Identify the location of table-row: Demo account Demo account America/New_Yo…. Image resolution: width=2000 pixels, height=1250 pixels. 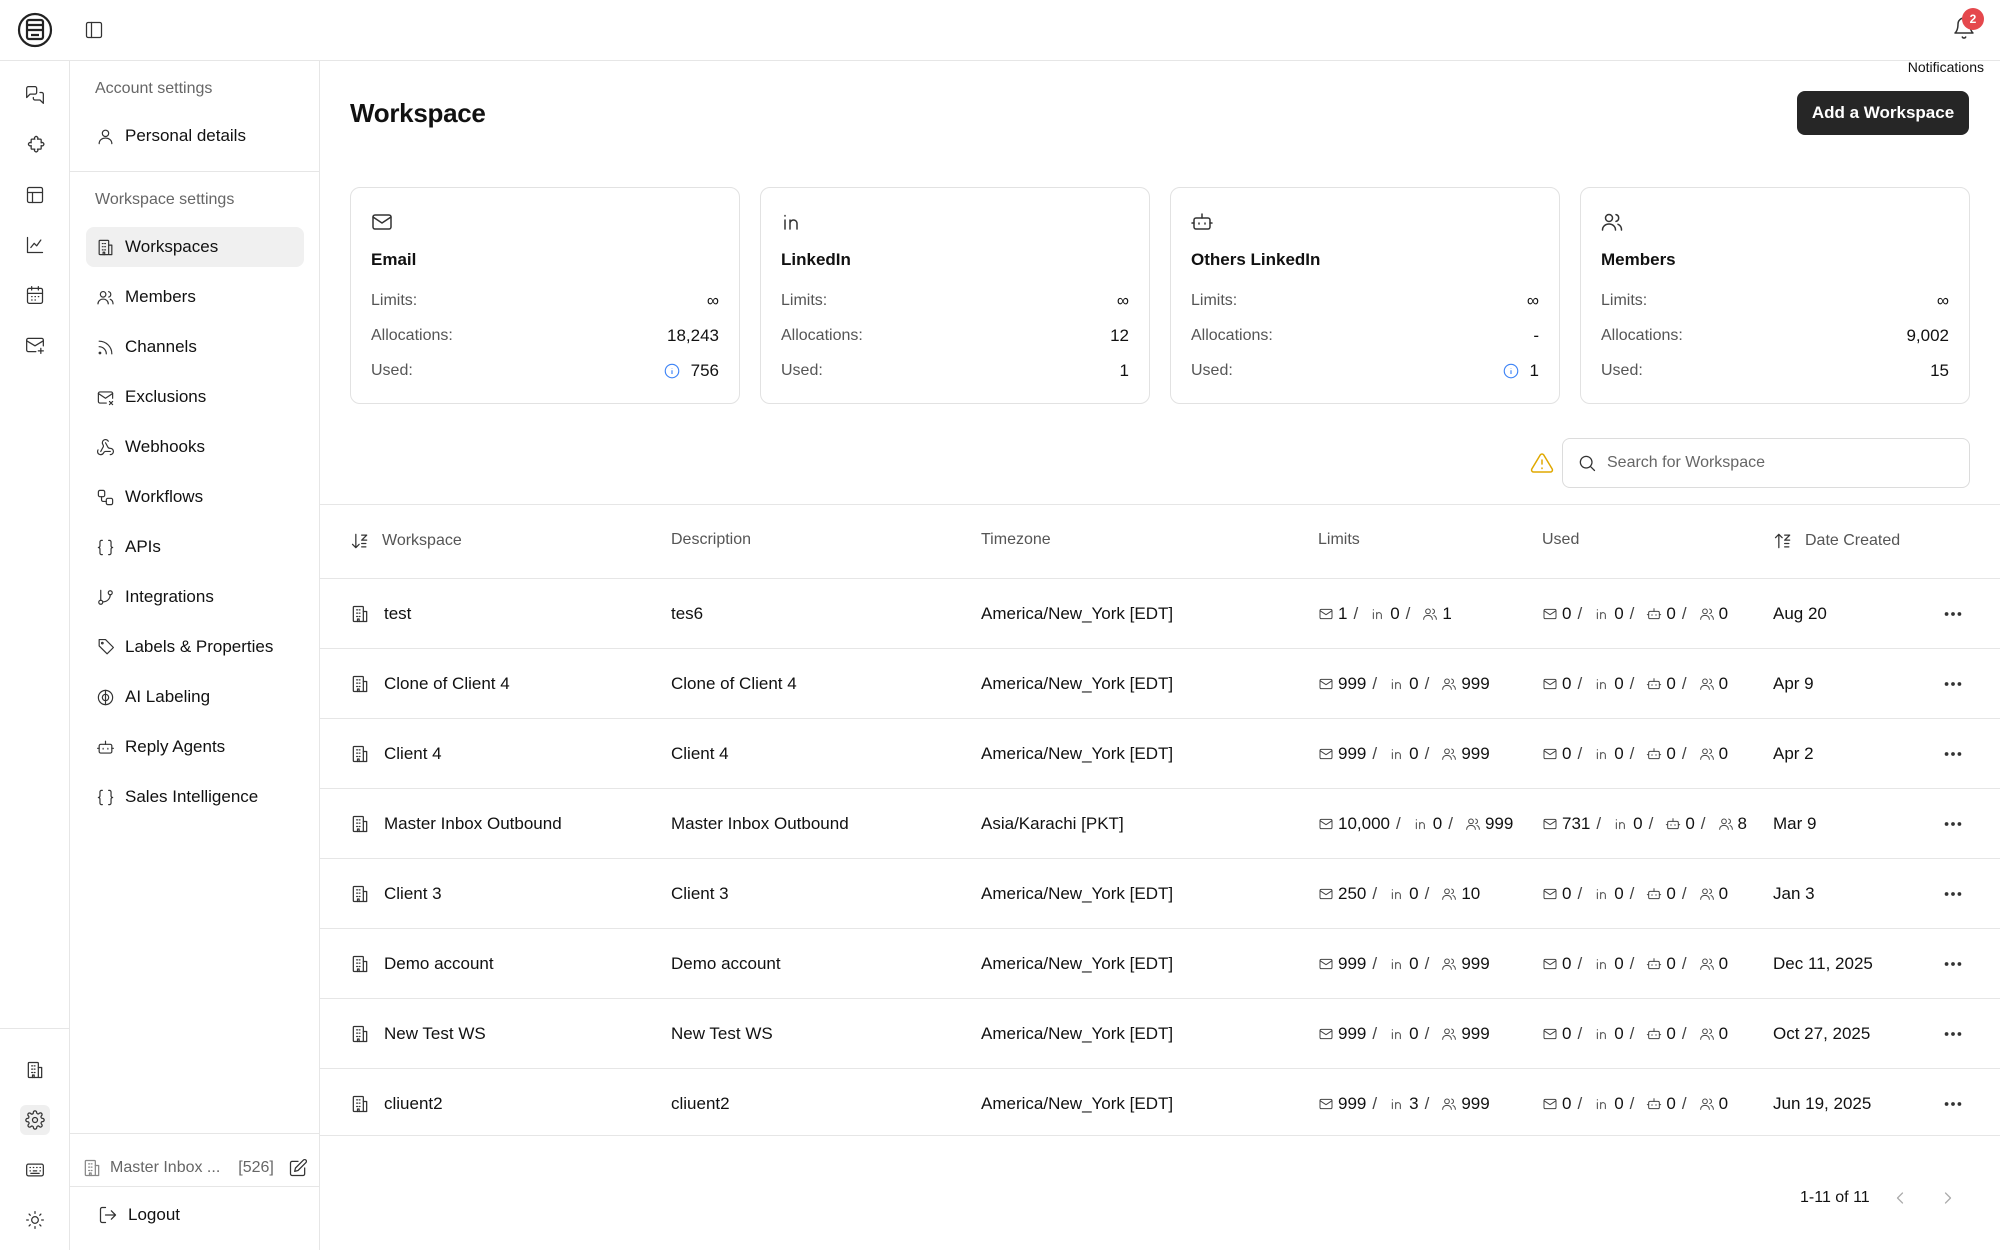
(1160, 963).